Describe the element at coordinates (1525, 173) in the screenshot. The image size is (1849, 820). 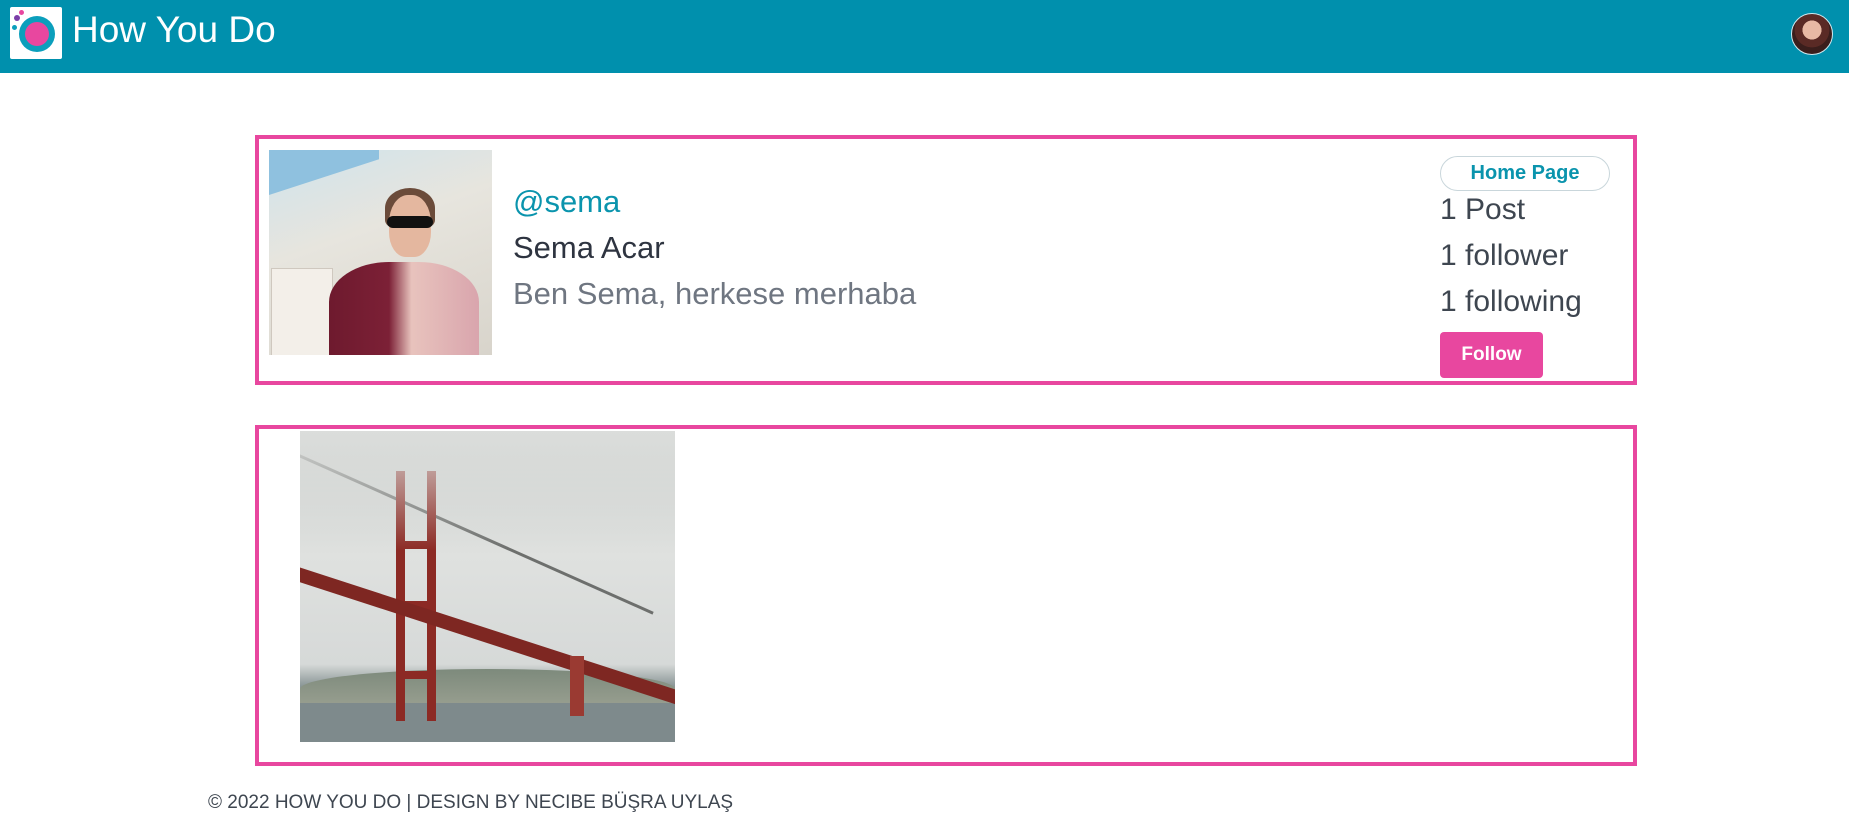
I see `home-page-button: Home Page` at that location.